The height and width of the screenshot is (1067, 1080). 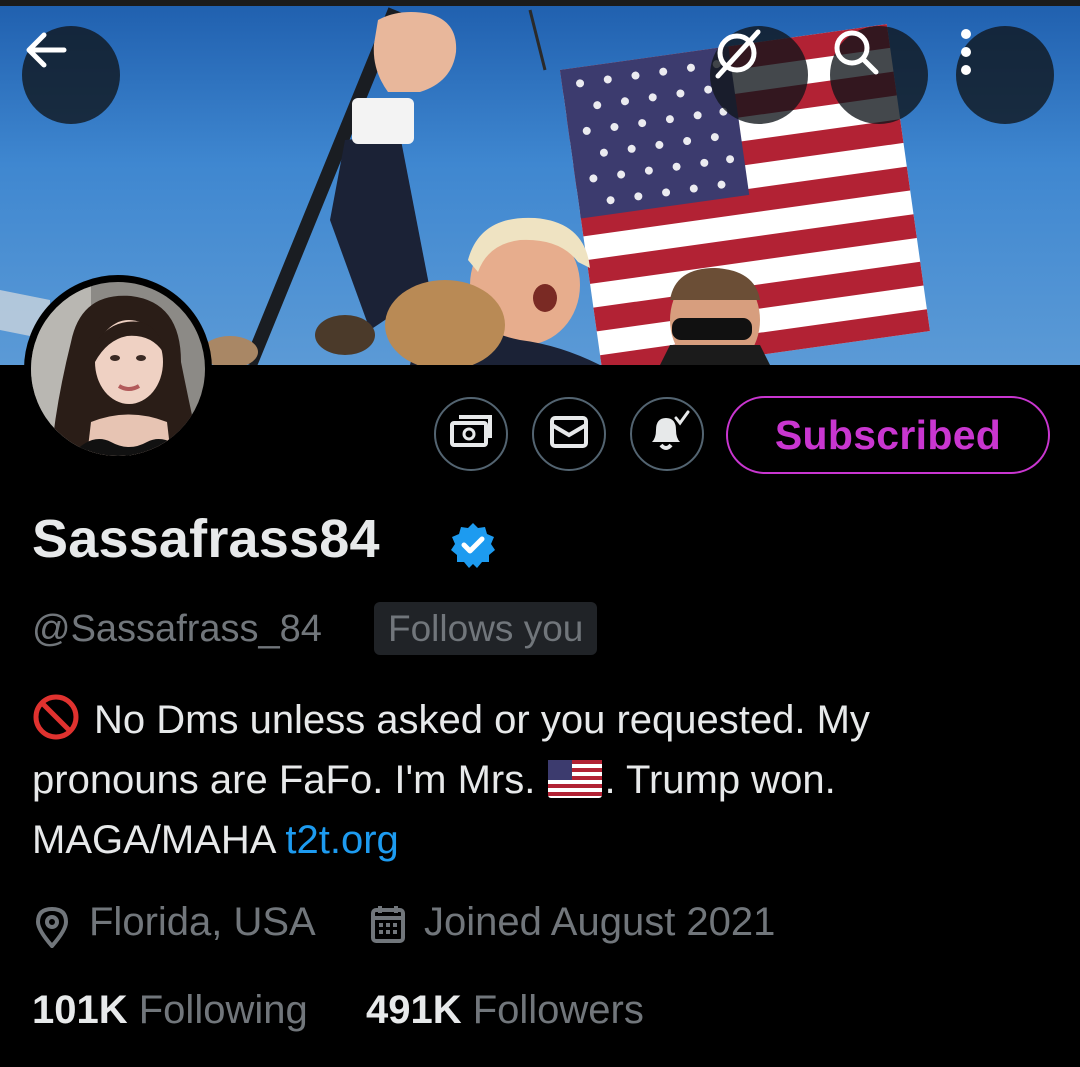 I want to click on grok-button, so click(x=759, y=75).